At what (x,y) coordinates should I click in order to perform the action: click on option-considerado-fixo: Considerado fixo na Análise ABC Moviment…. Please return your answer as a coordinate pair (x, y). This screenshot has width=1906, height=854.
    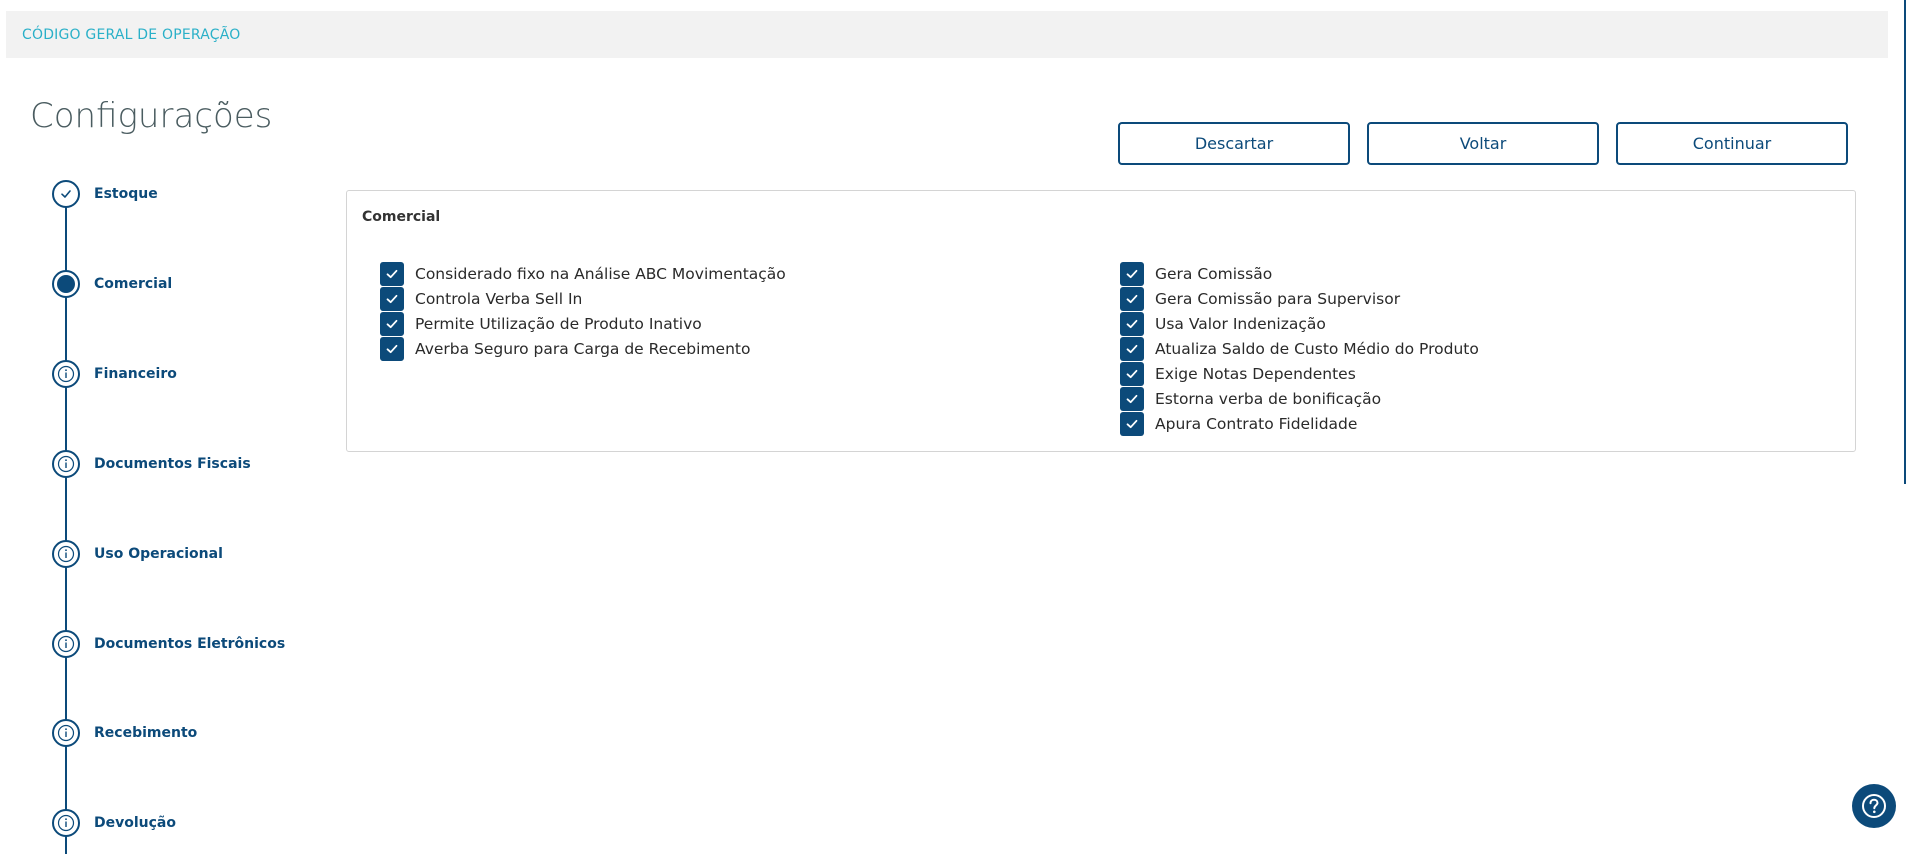
    Looking at the image, I should click on (583, 273).